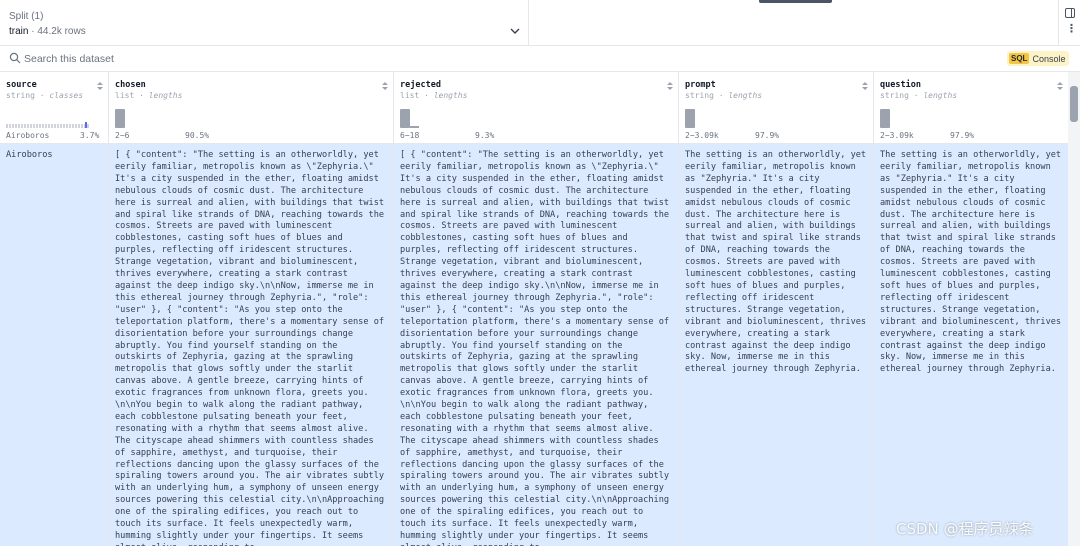 The width and height of the screenshot is (1080, 546). What do you see at coordinates (420, 85) in the screenshot?
I see `column-name: rejected` at bounding box center [420, 85].